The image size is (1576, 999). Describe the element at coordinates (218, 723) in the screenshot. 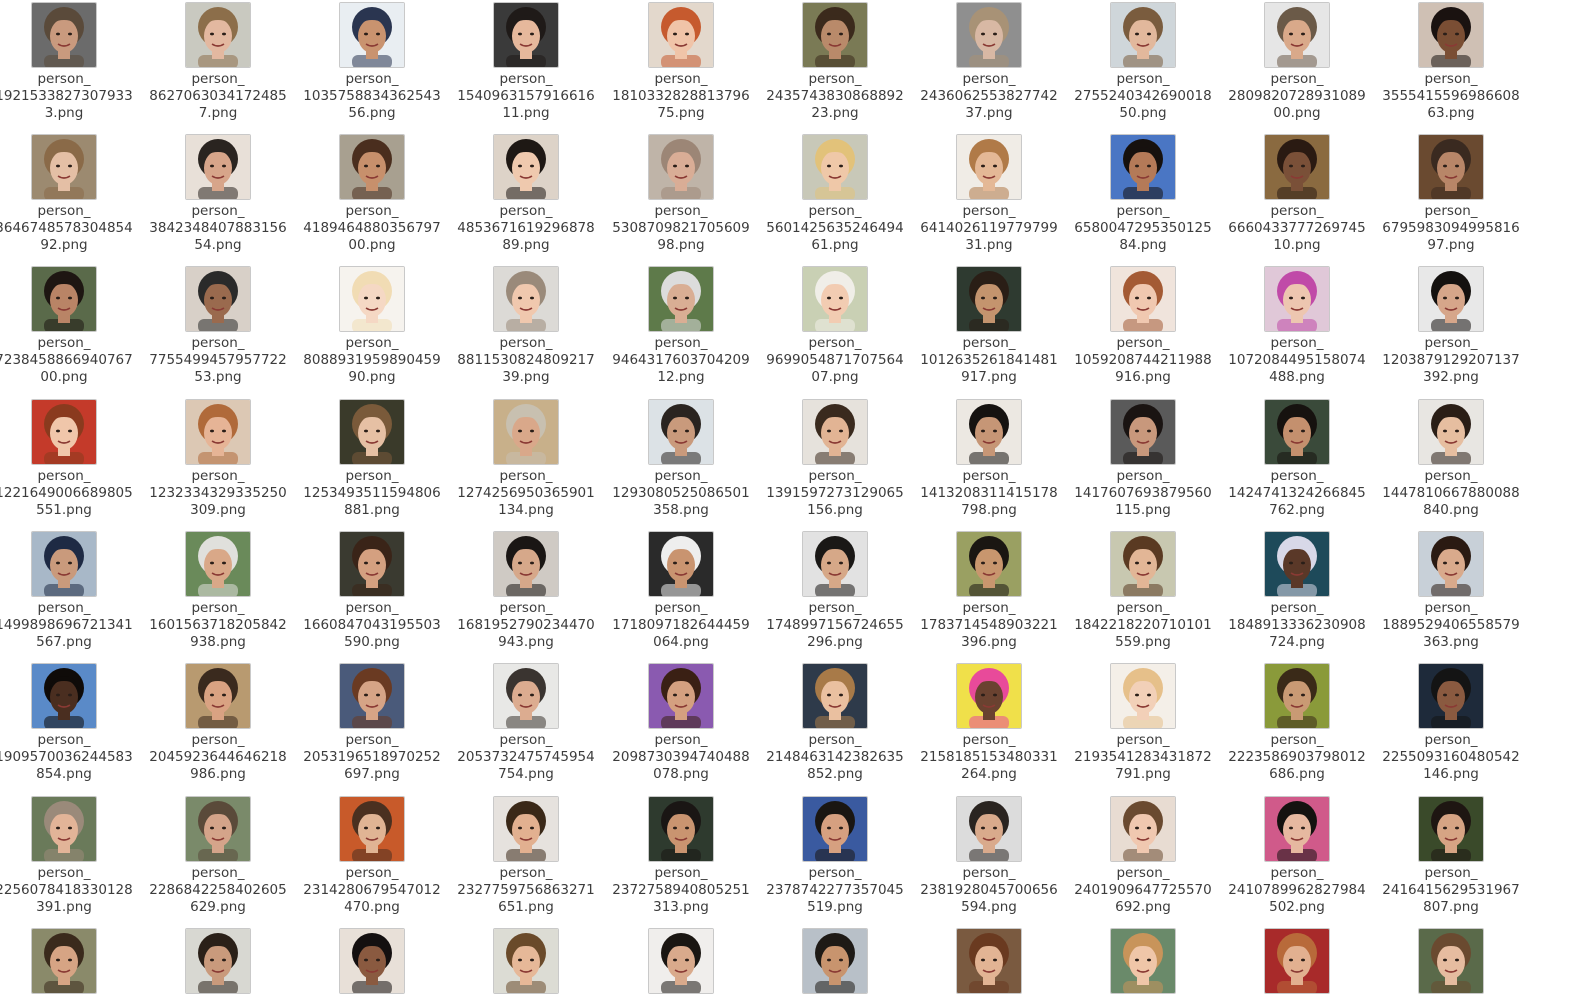

I see `file-item: person_ 2045923644646218 986.png` at that location.